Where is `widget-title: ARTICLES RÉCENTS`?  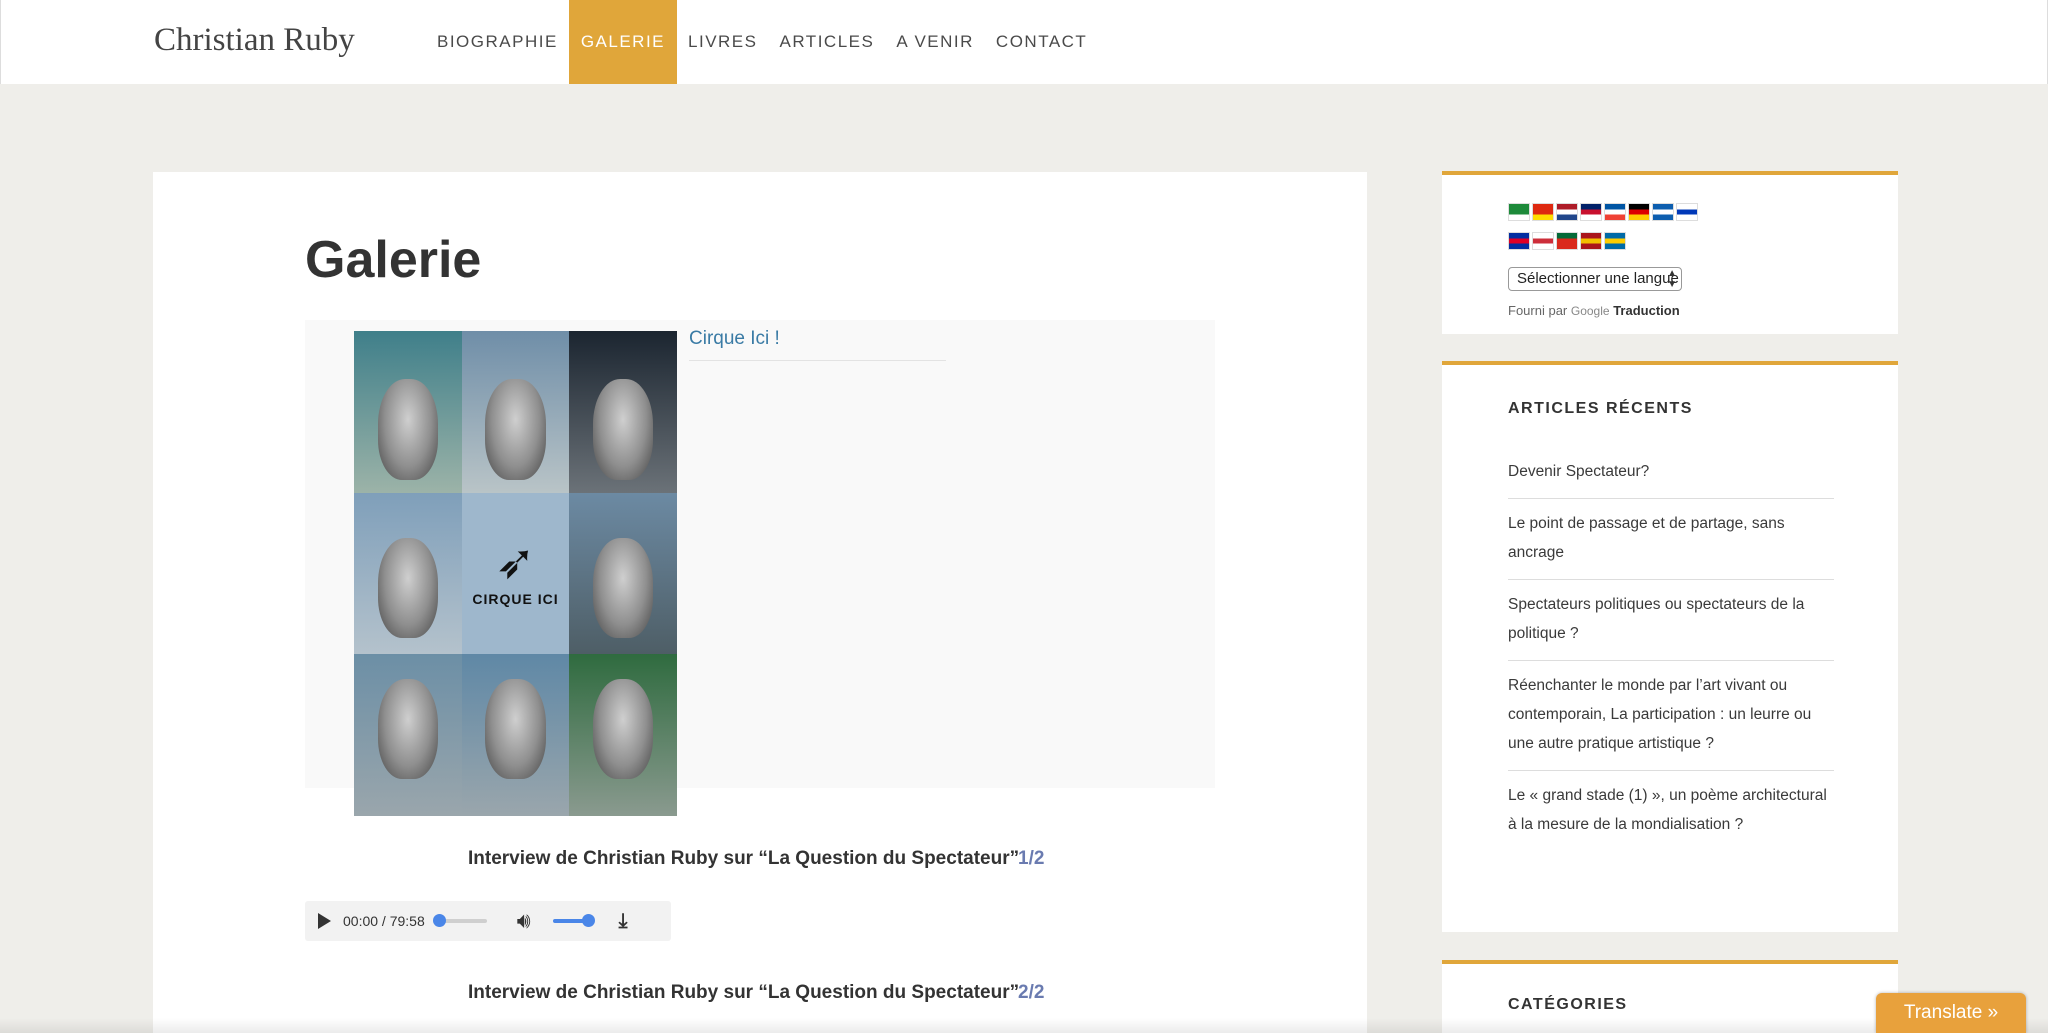
widget-title: ARTICLES RÉCENTS is located at coordinates (1600, 408).